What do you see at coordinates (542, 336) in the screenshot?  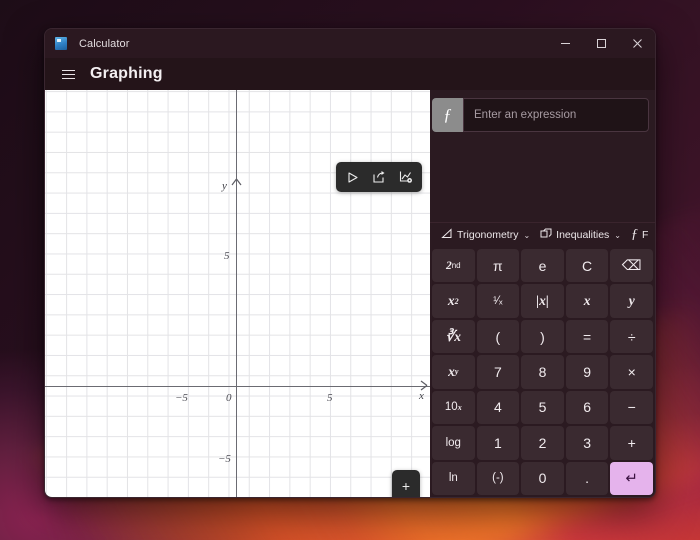 I see `close-paren-key: )` at bounding box center [542, 336].